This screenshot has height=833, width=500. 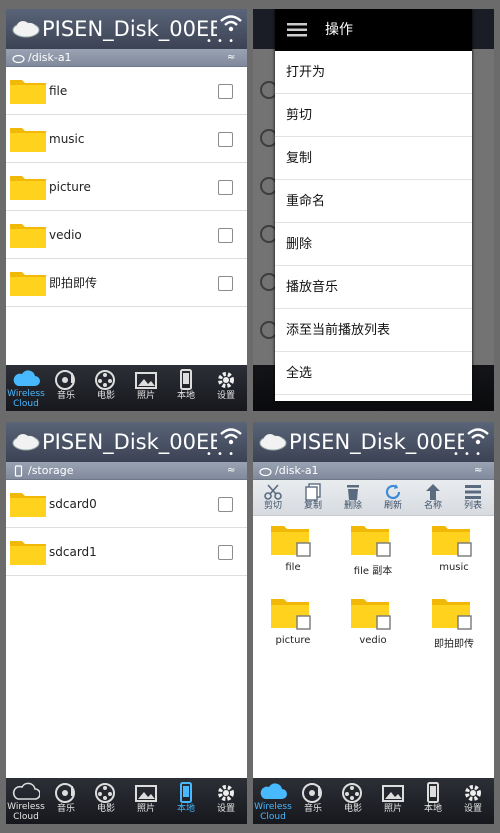 I want to click on list-item: sdcard0, so click(x=126, y=504).